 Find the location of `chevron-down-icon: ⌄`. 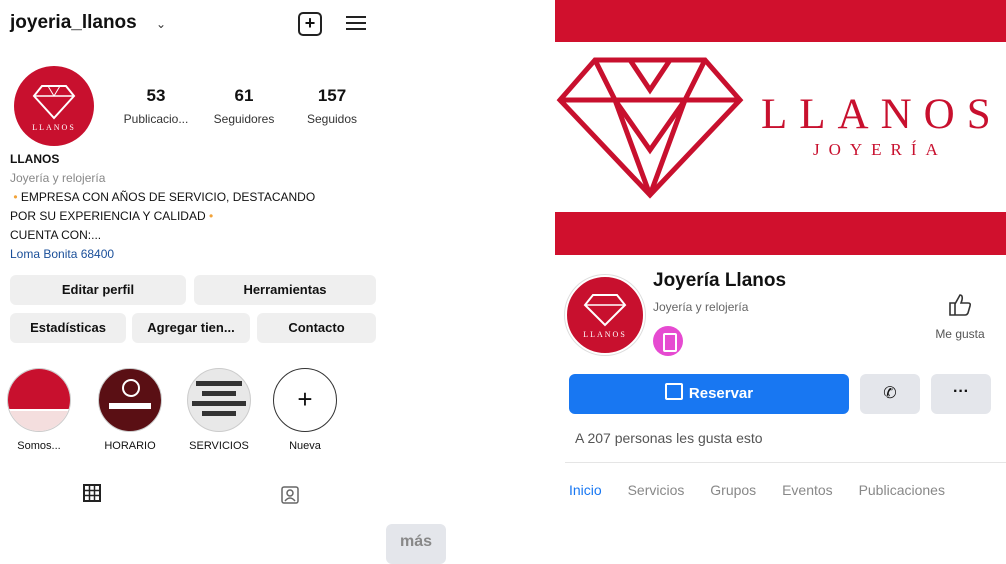

chevron-down-icon: ⌄ is located at coordinates (161, 24).